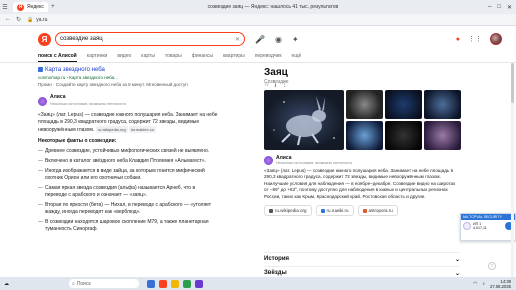 Image resolution: width=516 pixels, height=290 pixels. Describe the element at coordinates (124, 57) in the screenshot. I see `tab-video: видео` at that location.